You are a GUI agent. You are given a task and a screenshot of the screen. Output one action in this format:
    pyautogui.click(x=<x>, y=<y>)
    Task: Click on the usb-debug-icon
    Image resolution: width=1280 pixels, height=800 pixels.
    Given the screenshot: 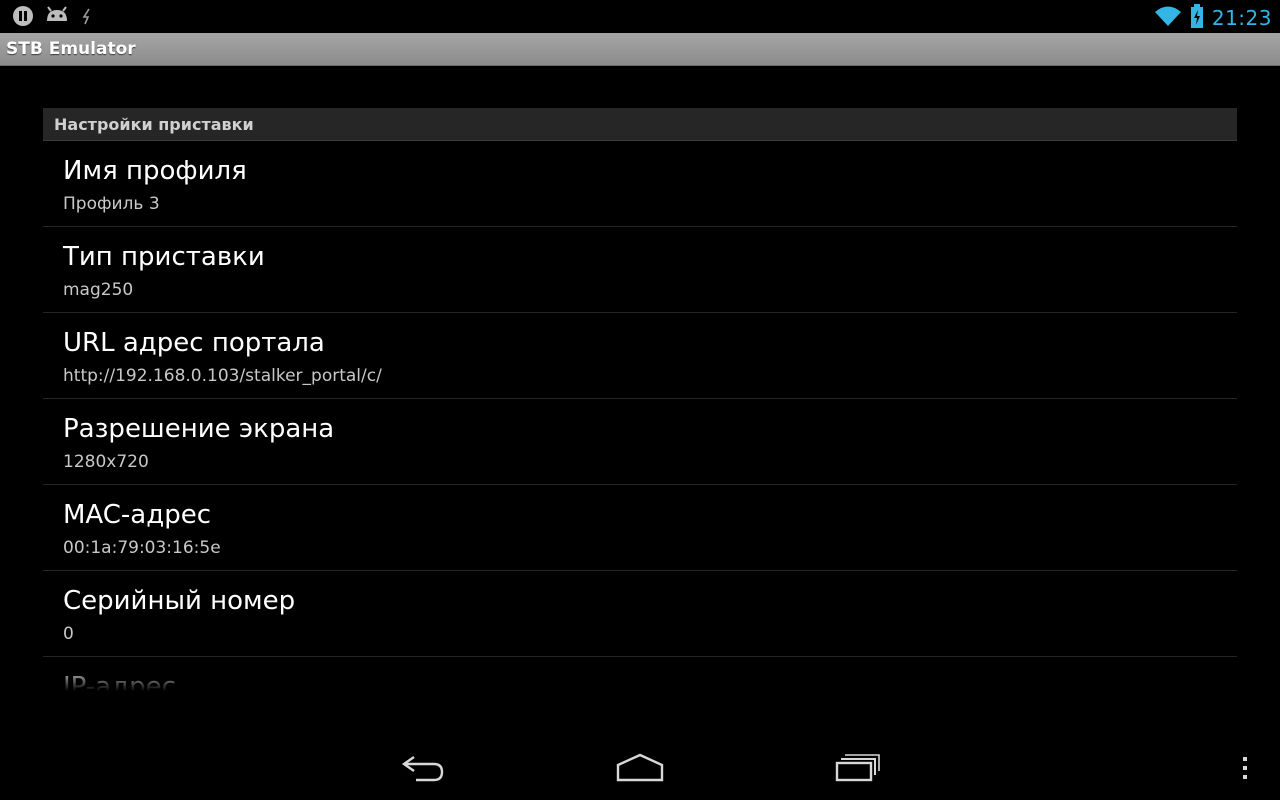 What is the action you would take?
    pyautogui.click(x=87, y=18)
    